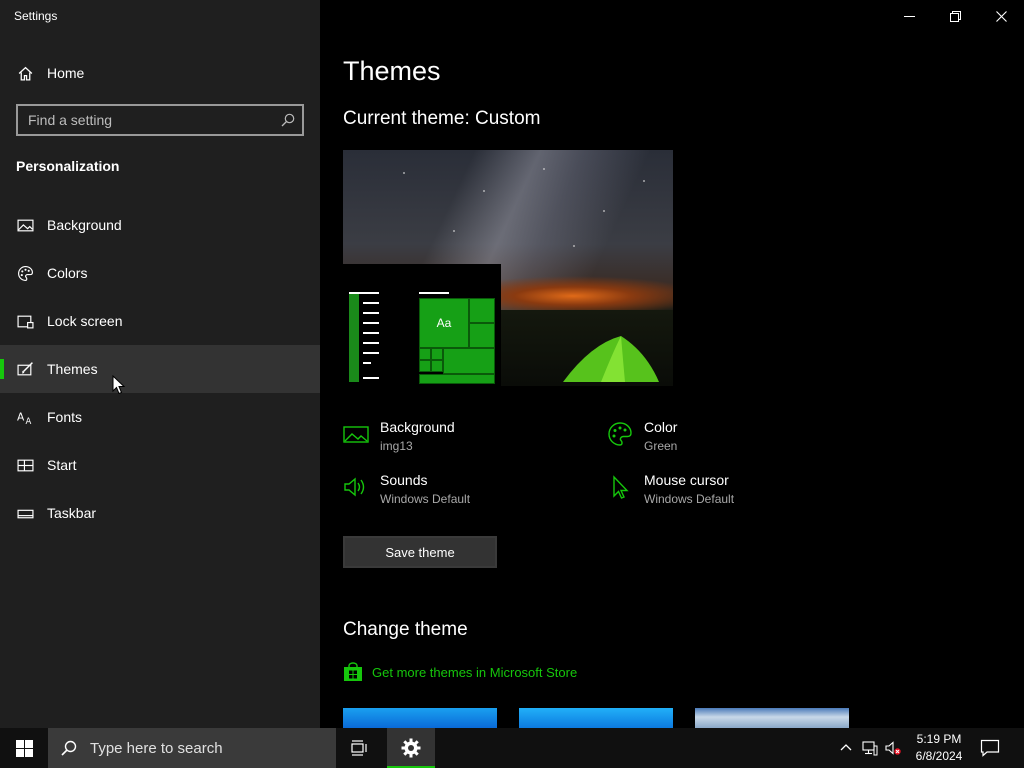 Image resolution: width=1024 pixels, height=768 pixels. I want to click on notification-center-icon, so click(990, 748).